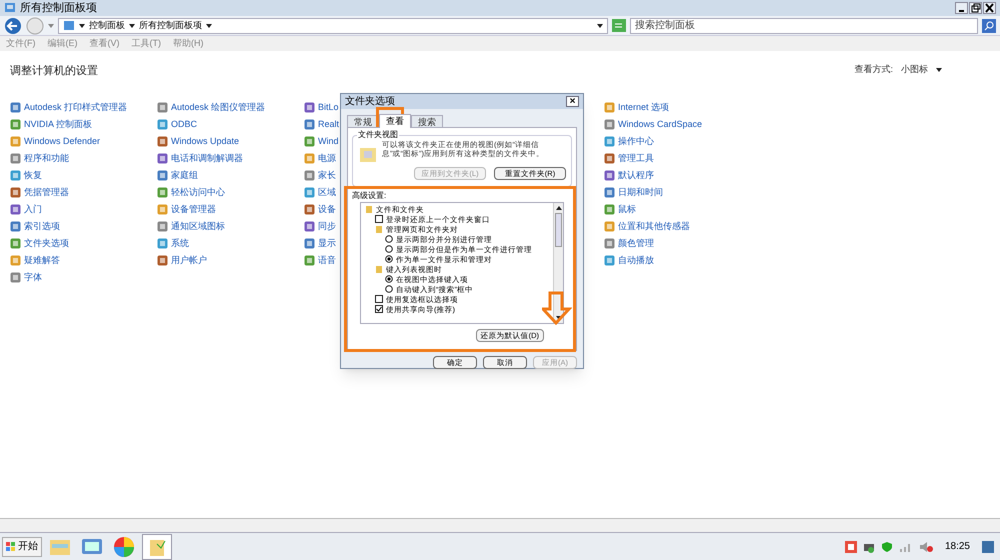 The width and height of the screenshot is (1000, 560). What do you see at coordinates (58, 8) in the screenshot?
I see `window-title: 所有控制面板项` at bounding box center [58, 8].